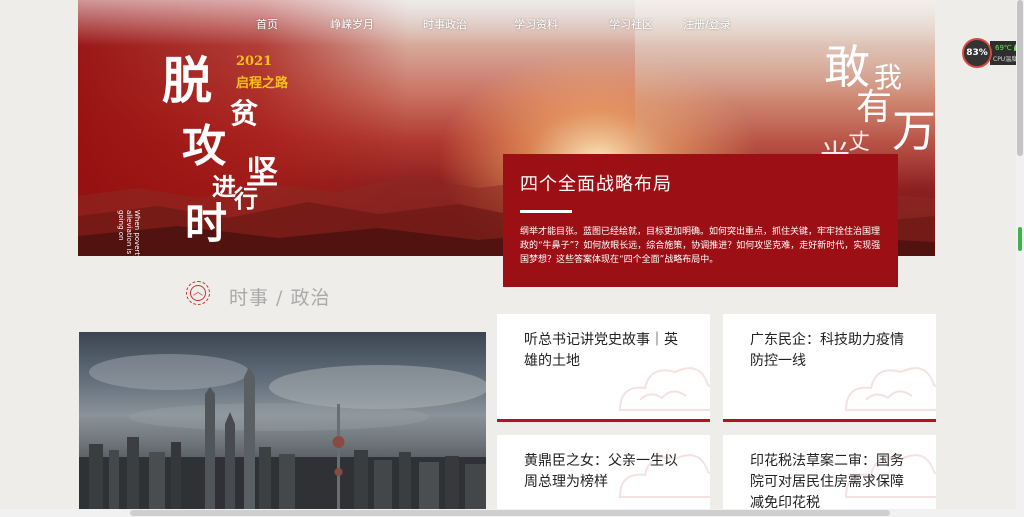 Image resolution: width=1024 pixels, height=517 pixels. Describe the element at coordinates (601, 471) in the screenshot. I see `news-title: 黄鼎臣之女：父亲一生以周总理为榜样` at that location.